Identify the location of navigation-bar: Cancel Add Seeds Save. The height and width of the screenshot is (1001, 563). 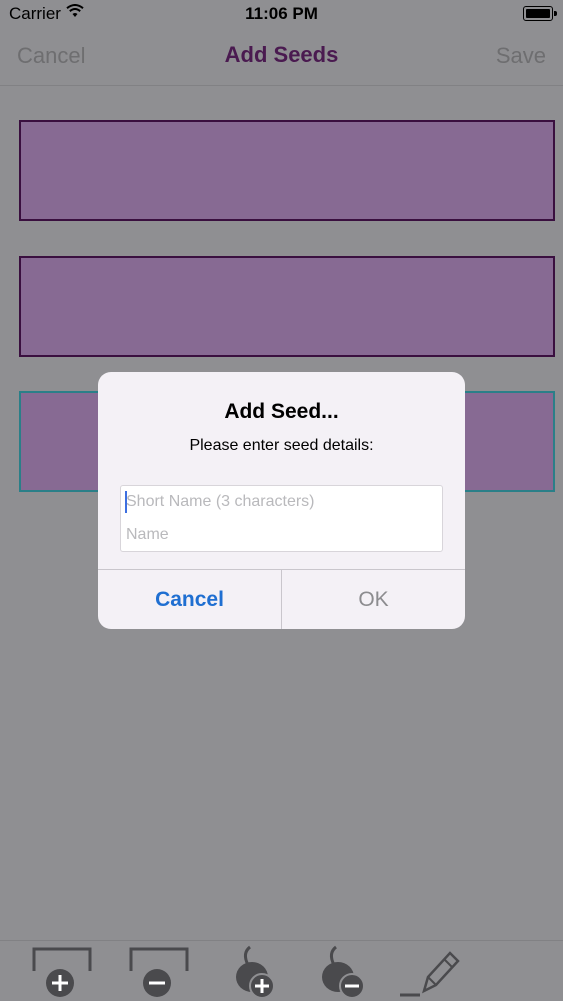
(281, 58).